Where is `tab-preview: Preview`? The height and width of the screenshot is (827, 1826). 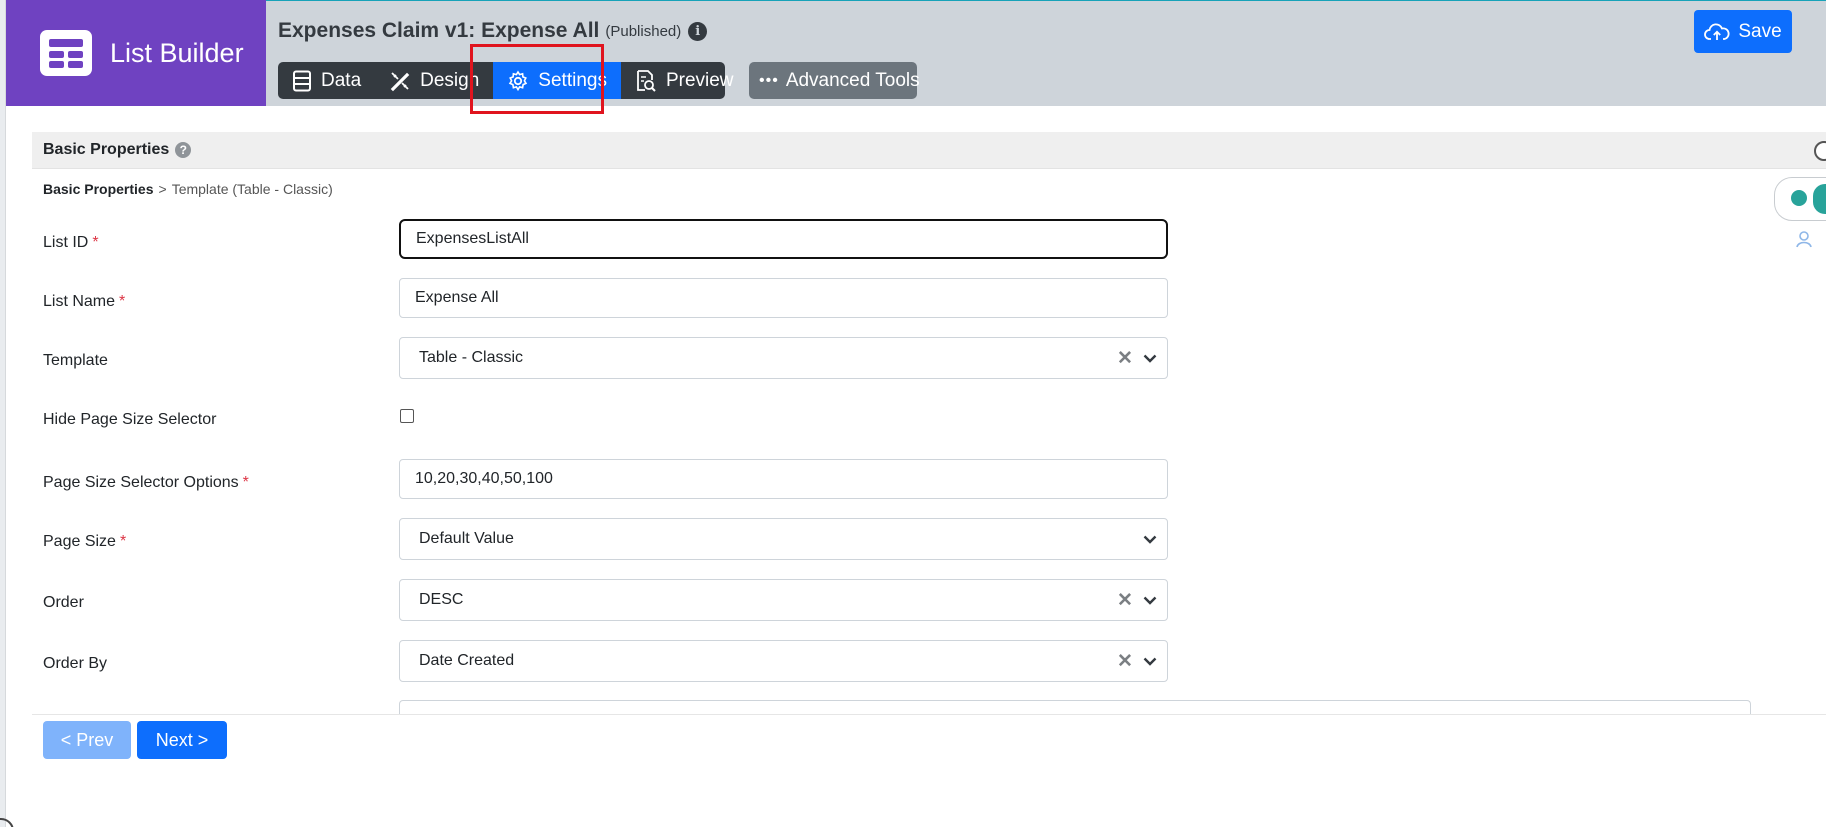
tab-preview: Preview is located at coordinates (684, 80).